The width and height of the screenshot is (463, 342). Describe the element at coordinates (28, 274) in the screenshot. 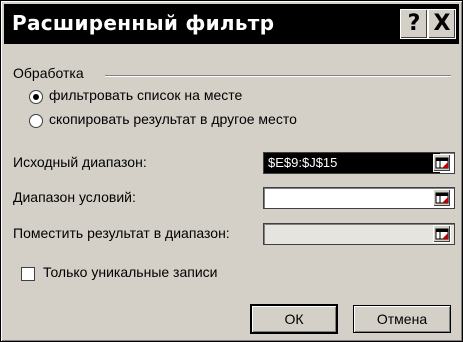

I see `unique-records-checkbox` at that location.